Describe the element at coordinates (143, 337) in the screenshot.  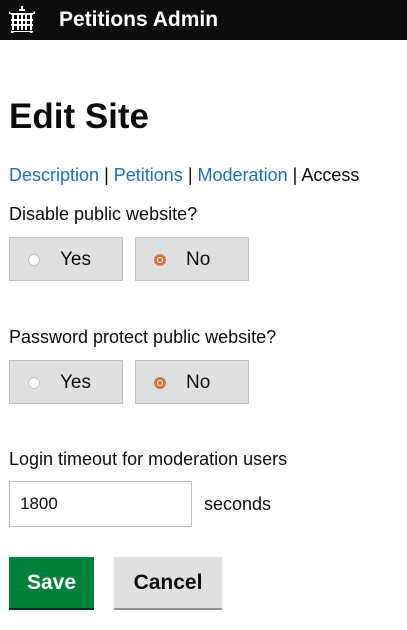
I see `password-protect-label: Password protect public website?` at that location.